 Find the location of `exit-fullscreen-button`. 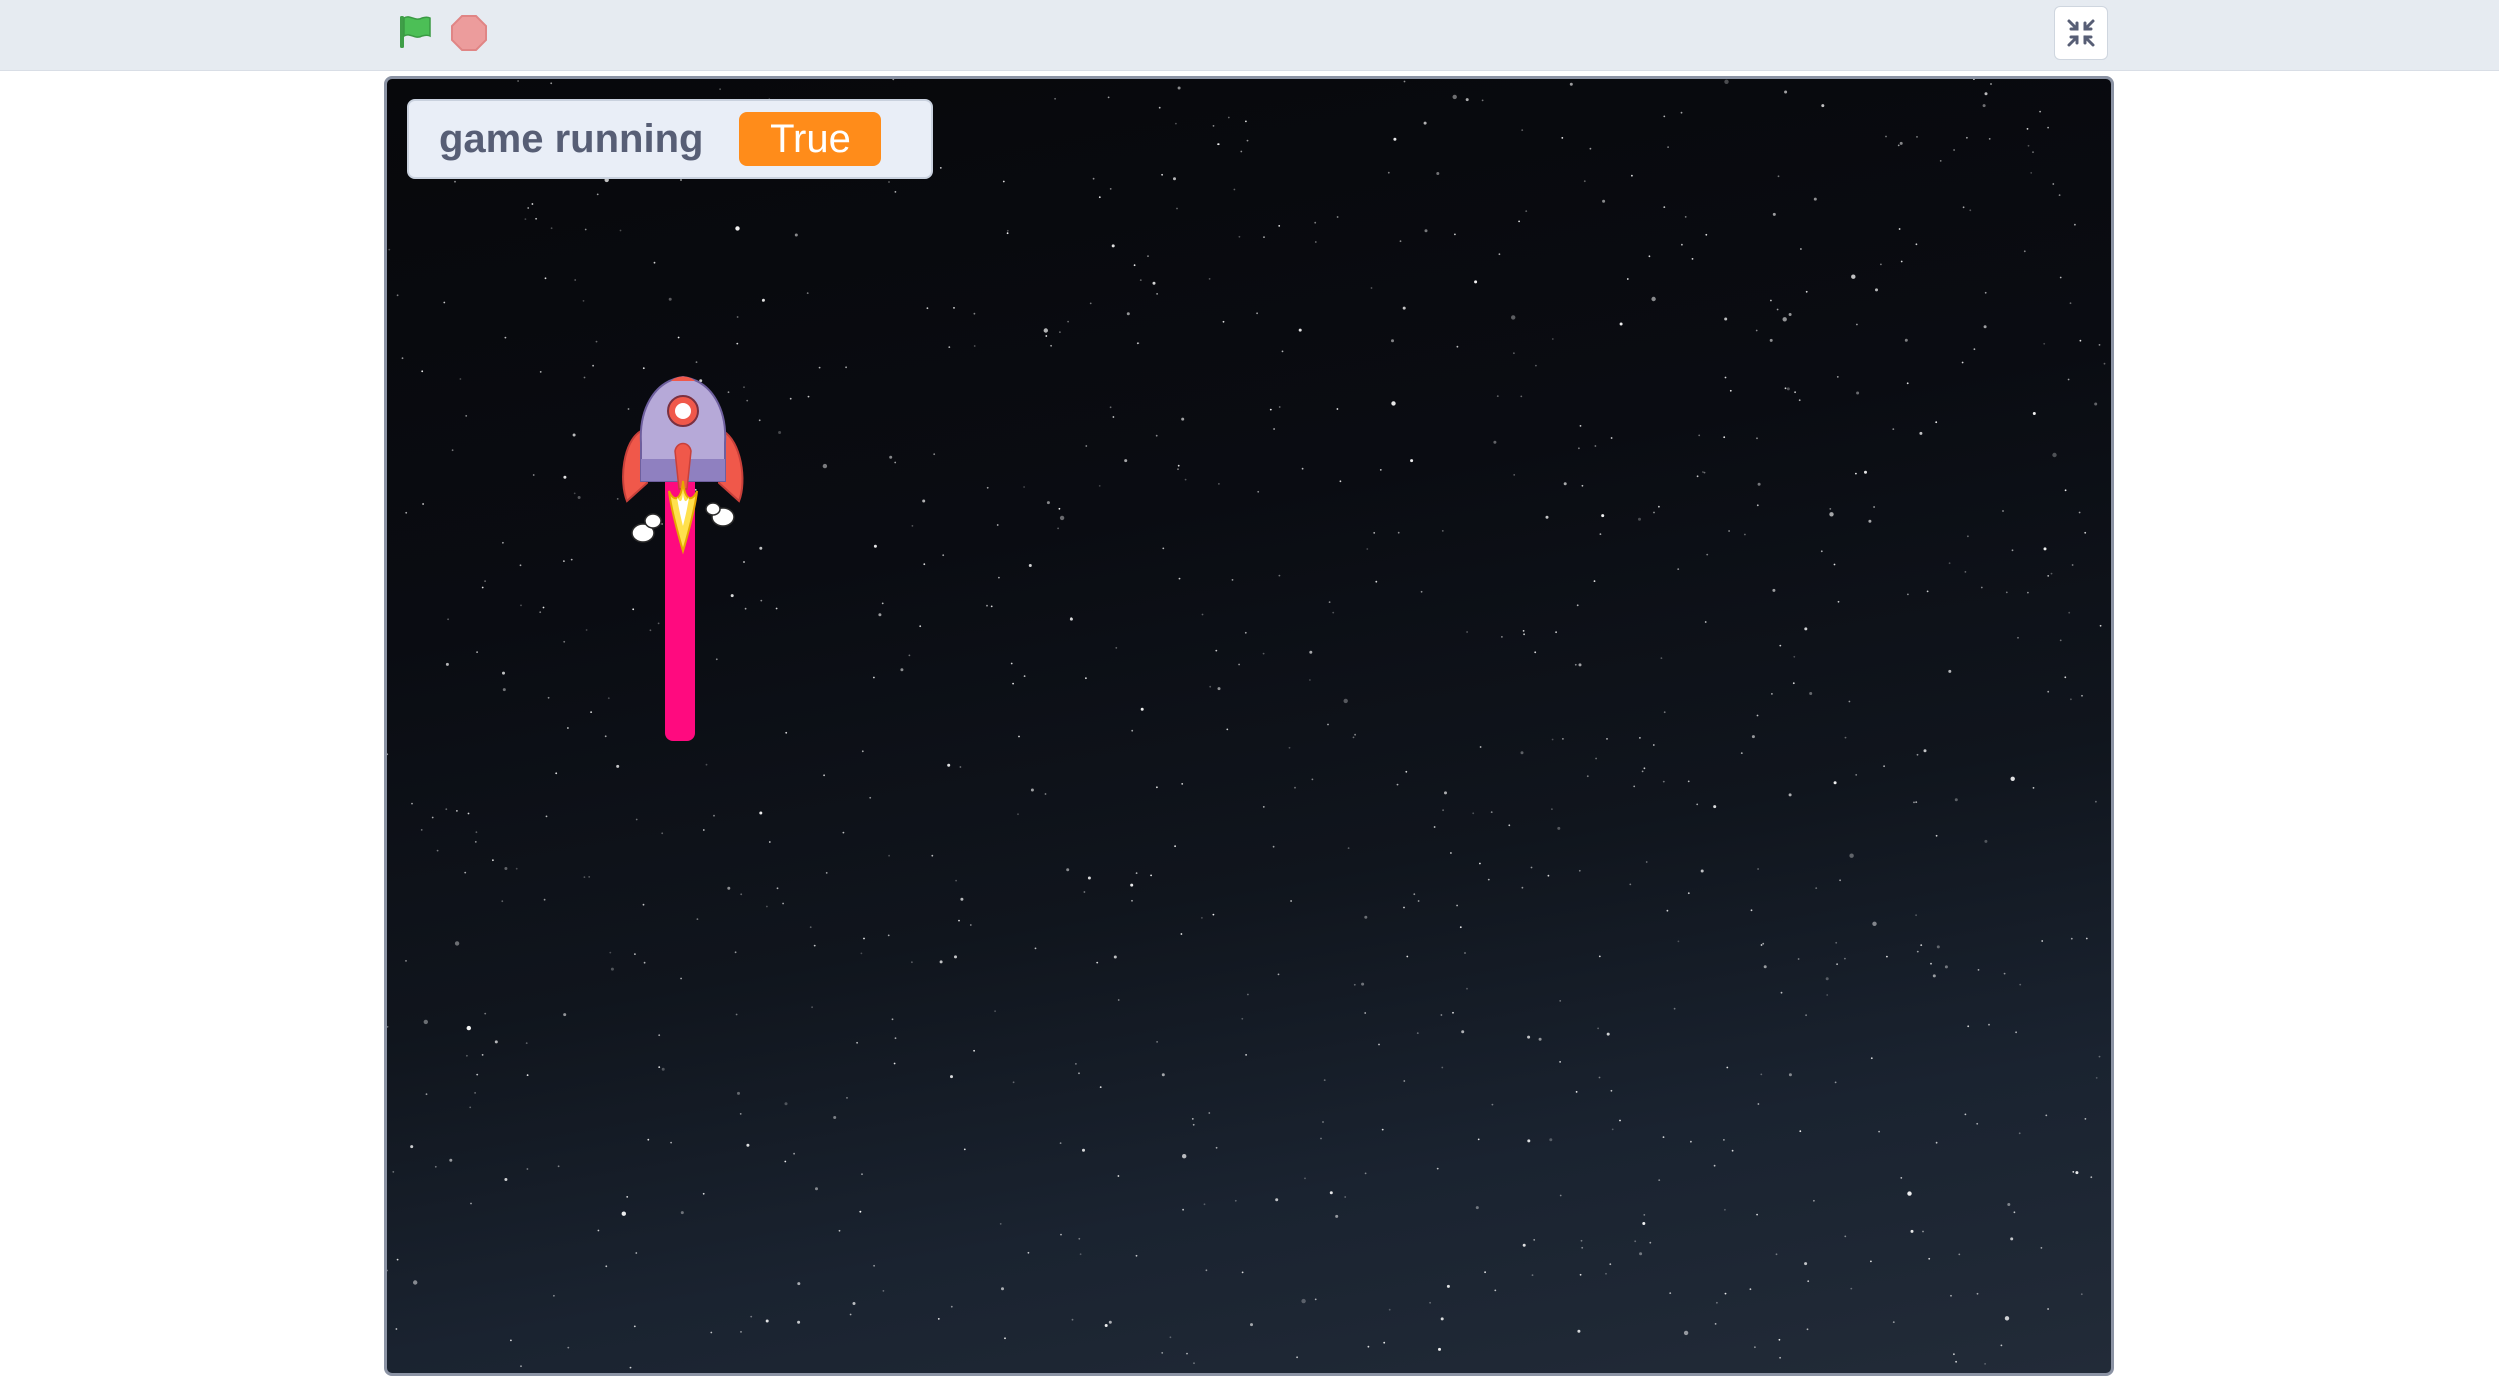

exit-fullscreen-button is located at coordinates (2081, 33).